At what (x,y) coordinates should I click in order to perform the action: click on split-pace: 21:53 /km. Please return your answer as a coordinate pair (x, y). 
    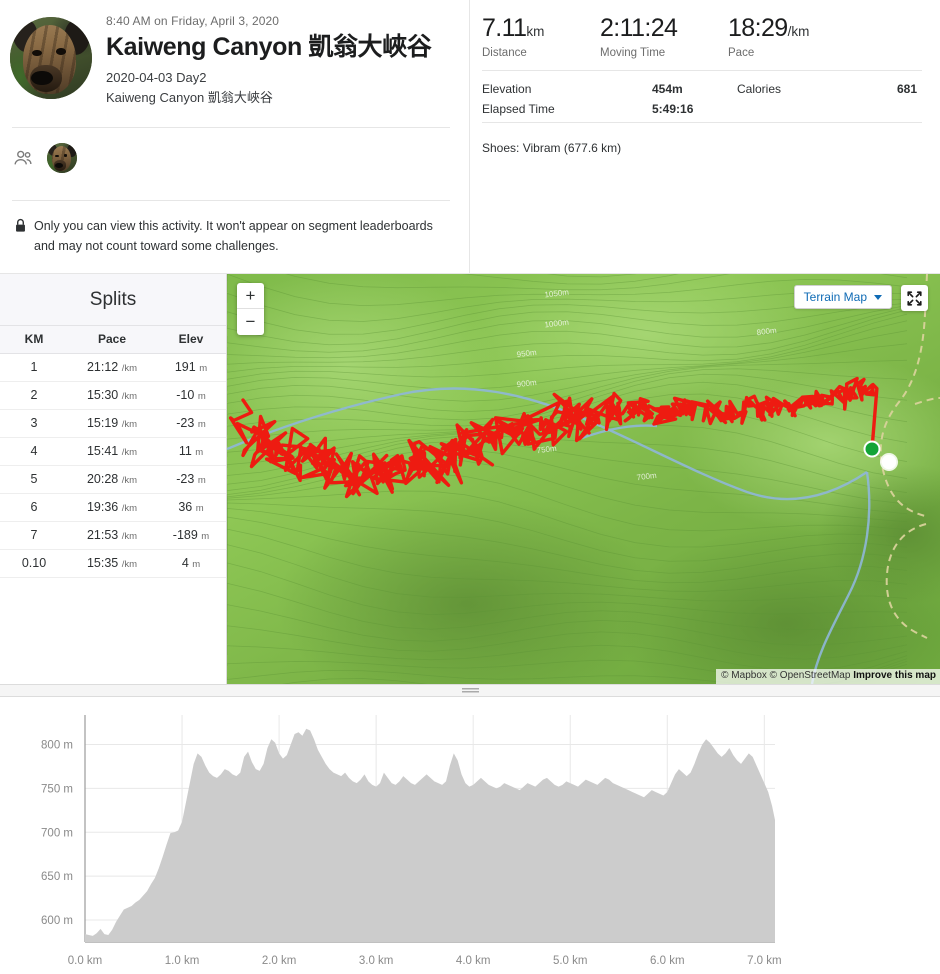
    Looking at the image, I should click on (112, 535).